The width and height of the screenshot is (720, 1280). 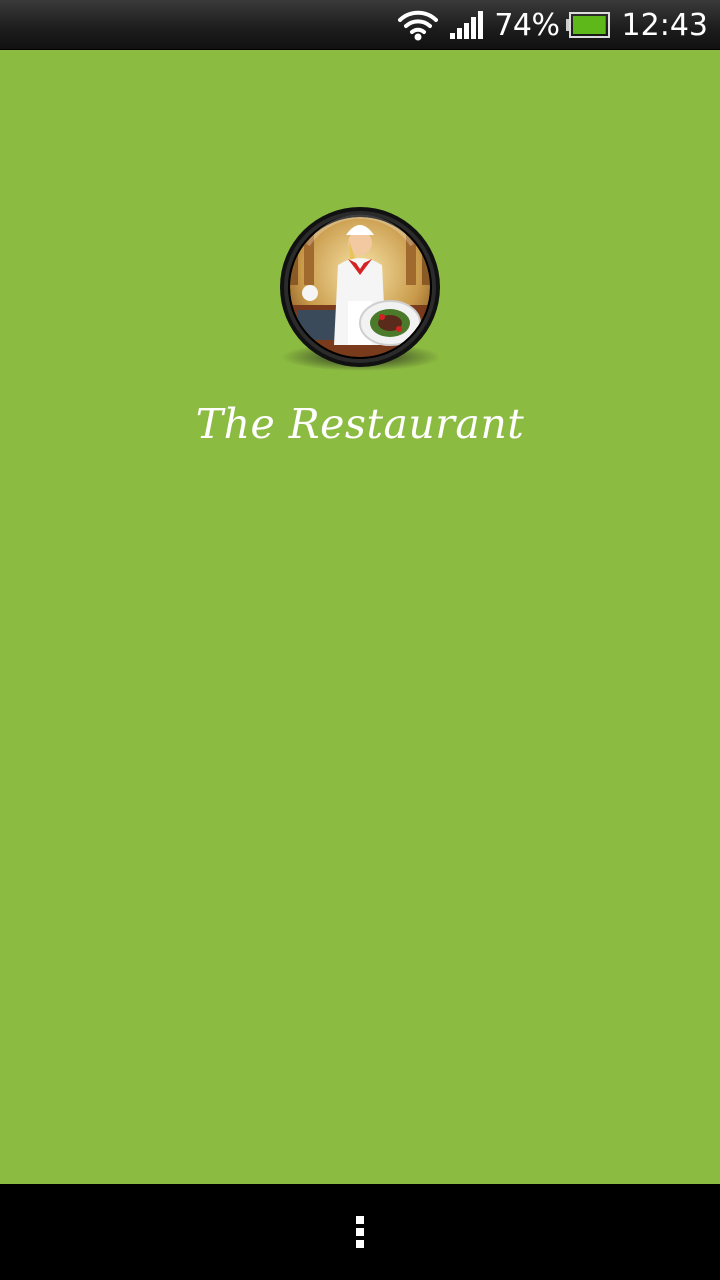 What do you see at coordinates (527, 25) in the screenshot?
I see `battery-percent: 74%` at bounding box center [527, 25].